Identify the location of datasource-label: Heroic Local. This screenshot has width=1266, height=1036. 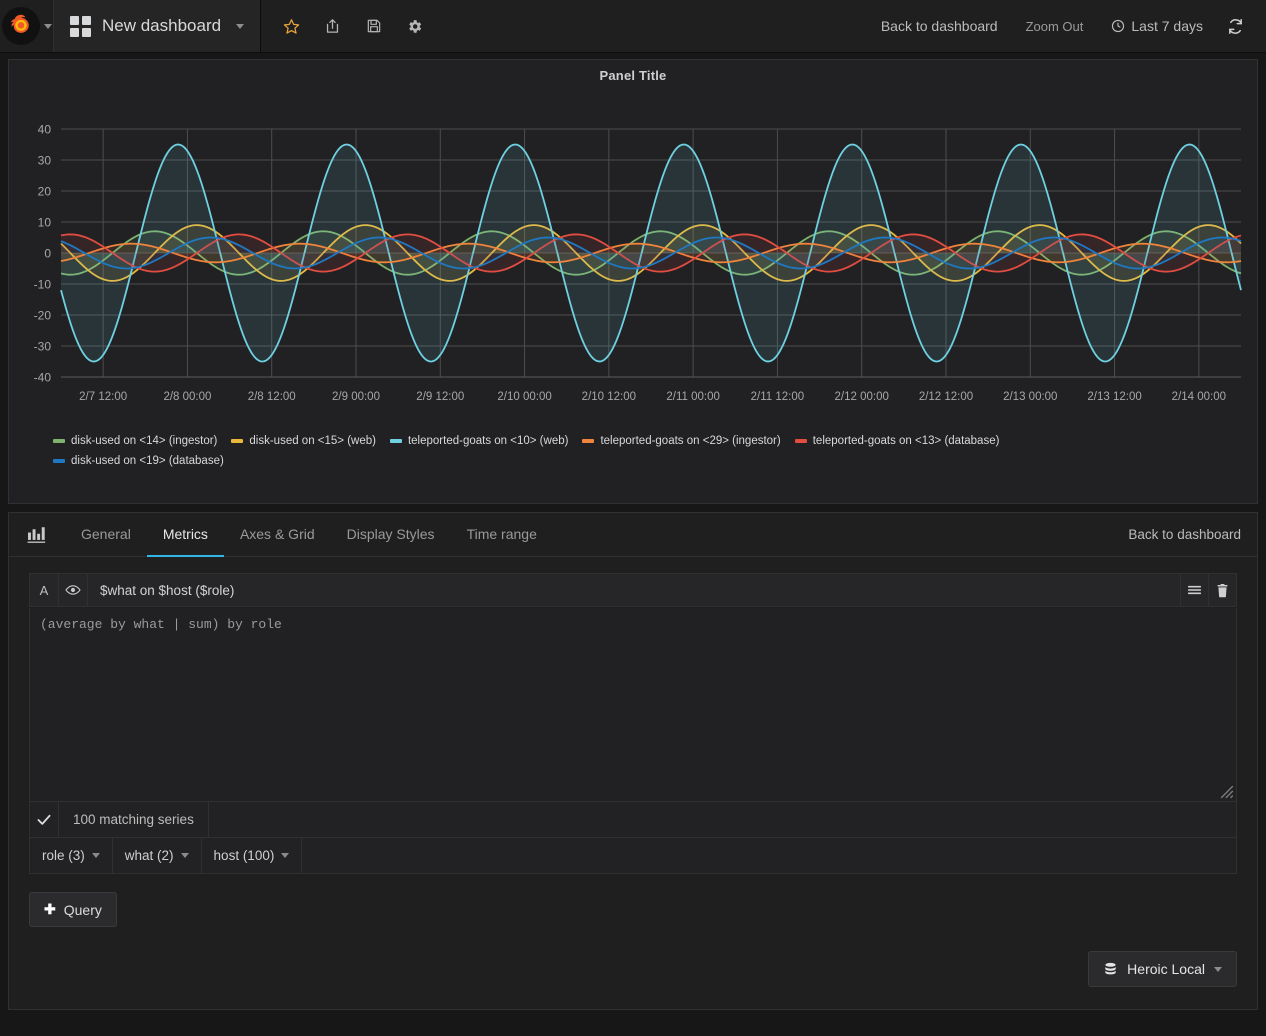
(1166, 969).